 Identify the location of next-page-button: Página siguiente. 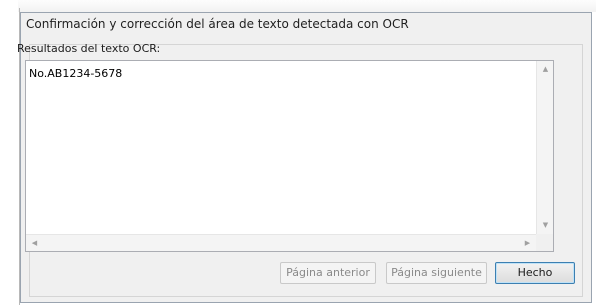
(436, 273).